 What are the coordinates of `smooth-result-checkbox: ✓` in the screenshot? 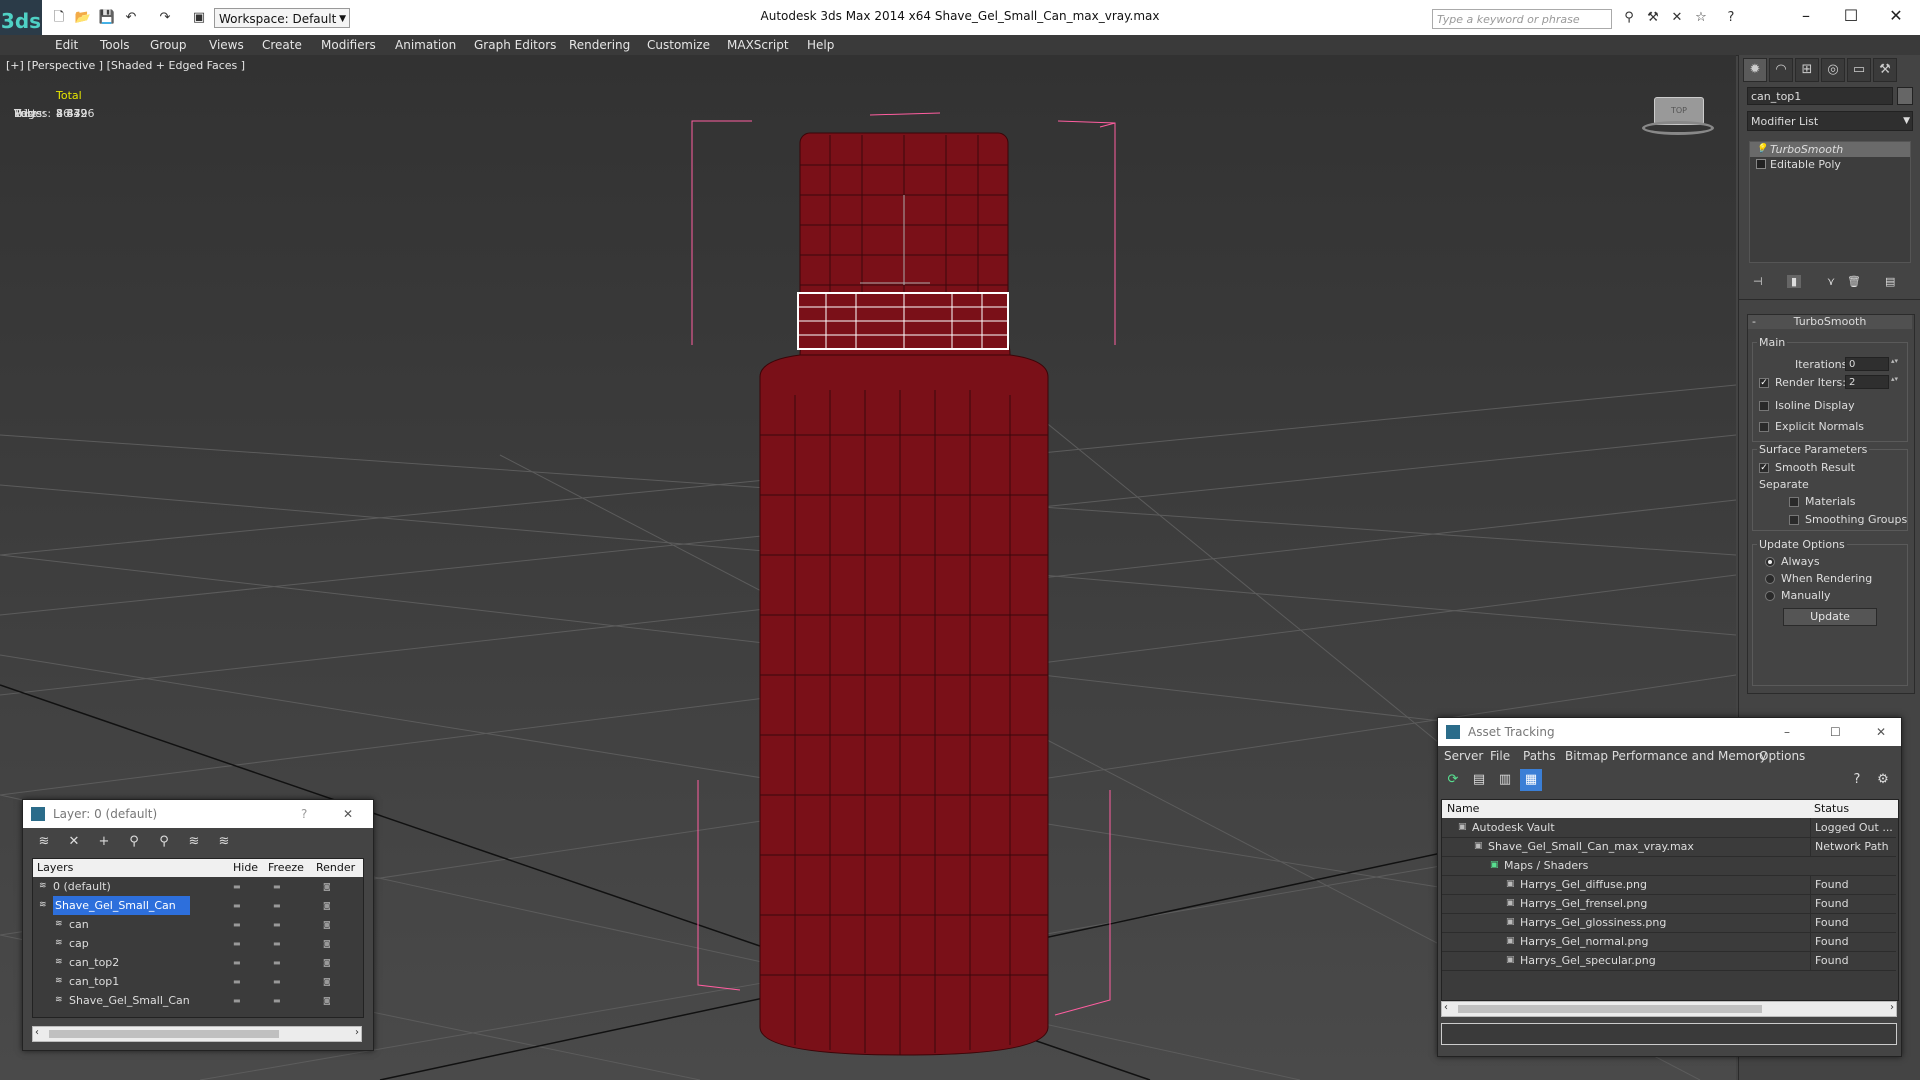 It's located at (1764, 468).